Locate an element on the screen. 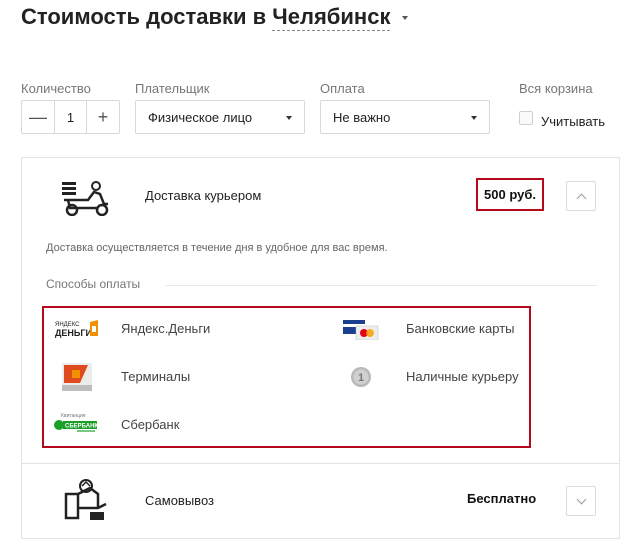 The image size is (642, 553). terminal-icon is located at coordinates (77, 377).